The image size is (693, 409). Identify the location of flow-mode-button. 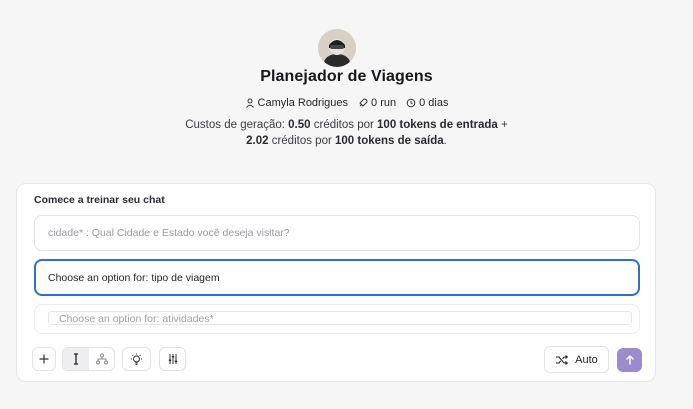
(102, 359).